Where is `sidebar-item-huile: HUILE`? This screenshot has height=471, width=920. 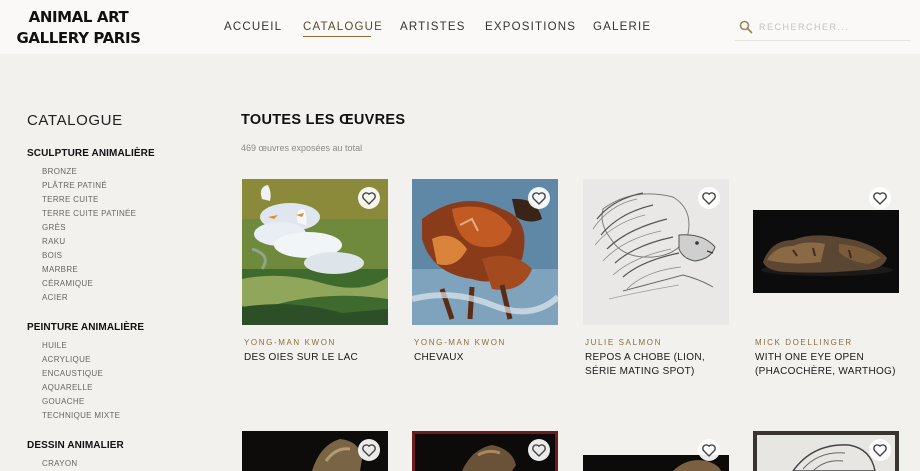 sidebar-item-huile: HUILE is located at coordinates (54, 345).